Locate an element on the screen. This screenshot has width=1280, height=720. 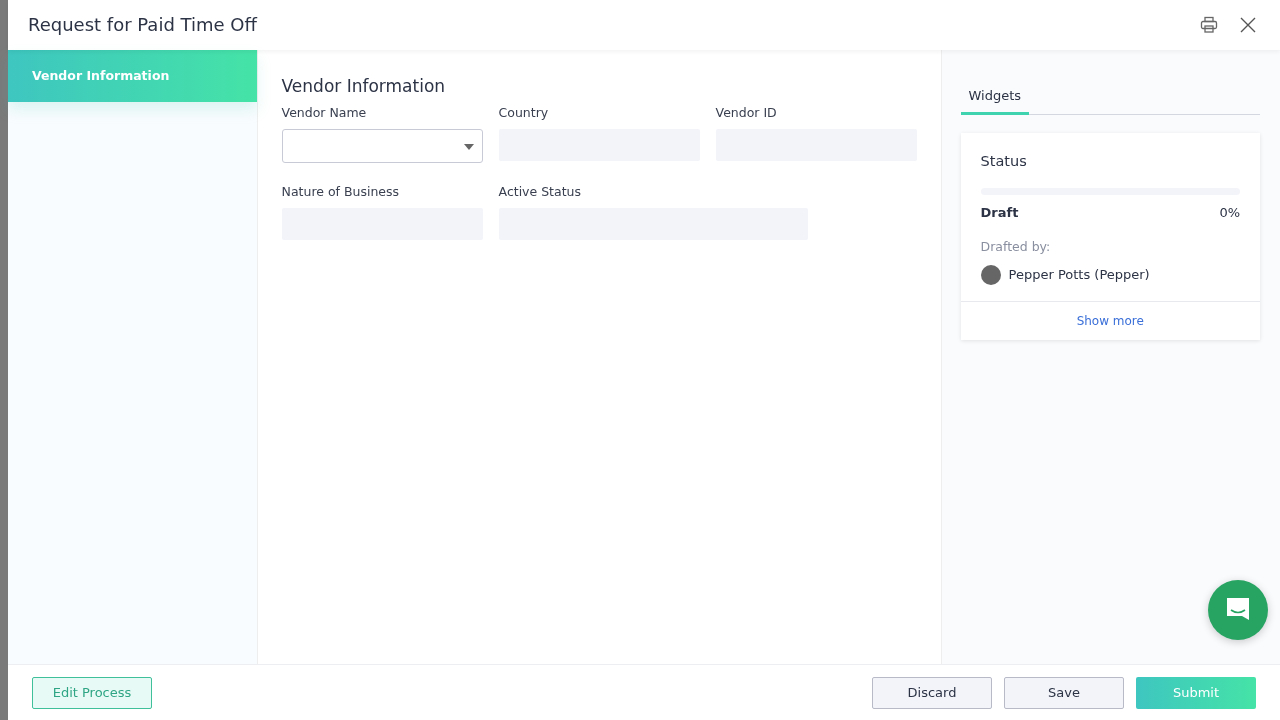
field-label: Vendor ID is located at coordinates (746, 113).